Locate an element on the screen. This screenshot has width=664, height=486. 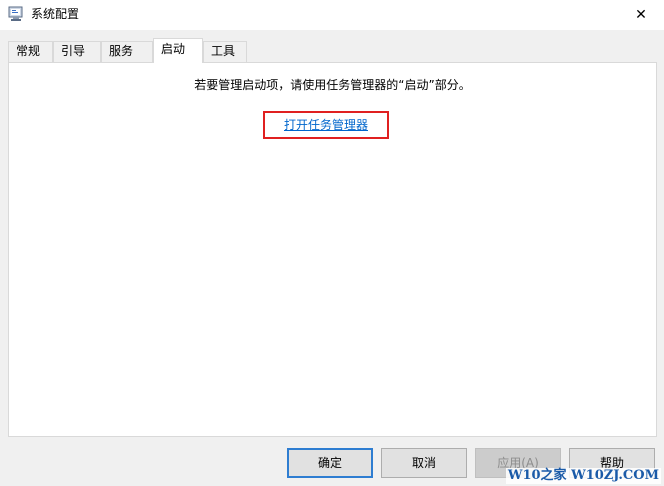
tab-services-label: 服务 is located at coordinates (121, 51).